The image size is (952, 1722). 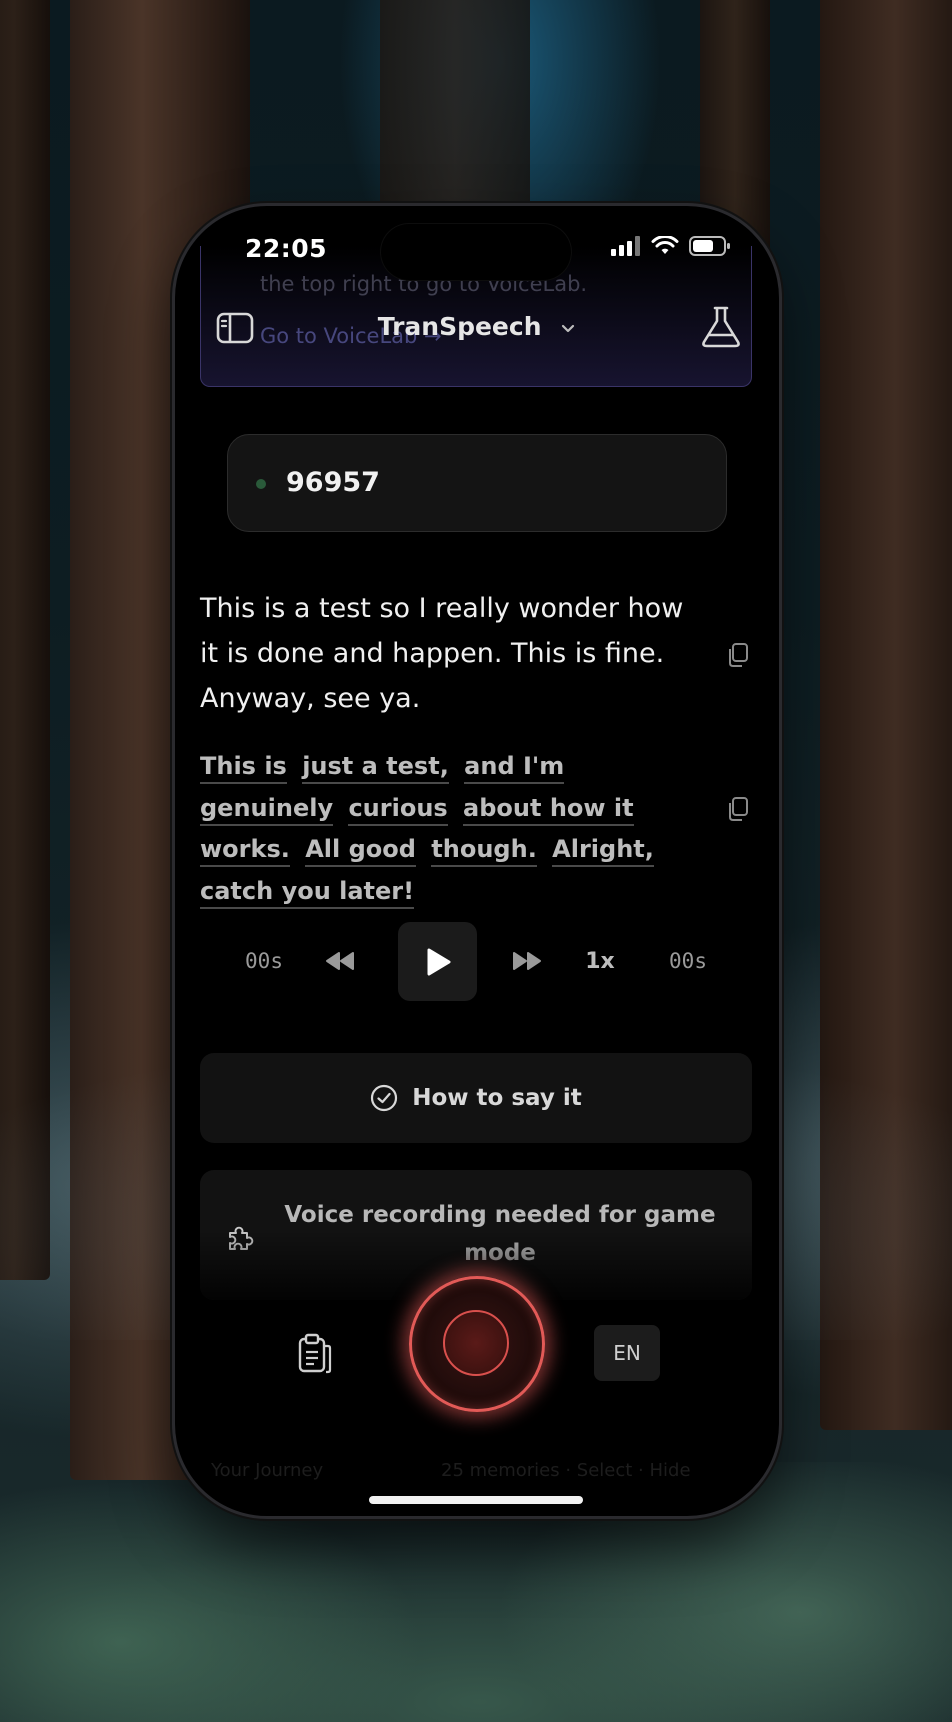 I want to click on translation-phrase: just a test,, so click(x=375, y=768).